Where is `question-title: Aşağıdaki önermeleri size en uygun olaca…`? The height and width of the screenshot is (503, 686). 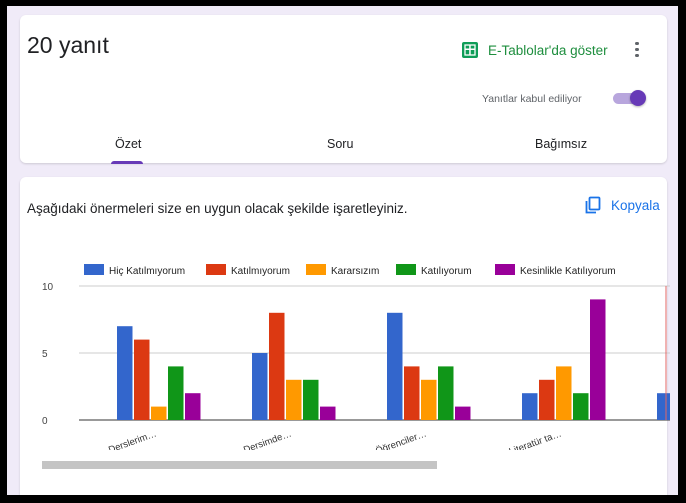 question-title: Aşağıdaki önermeleri size en uygun olaca… is located at coordinates (217, 208).